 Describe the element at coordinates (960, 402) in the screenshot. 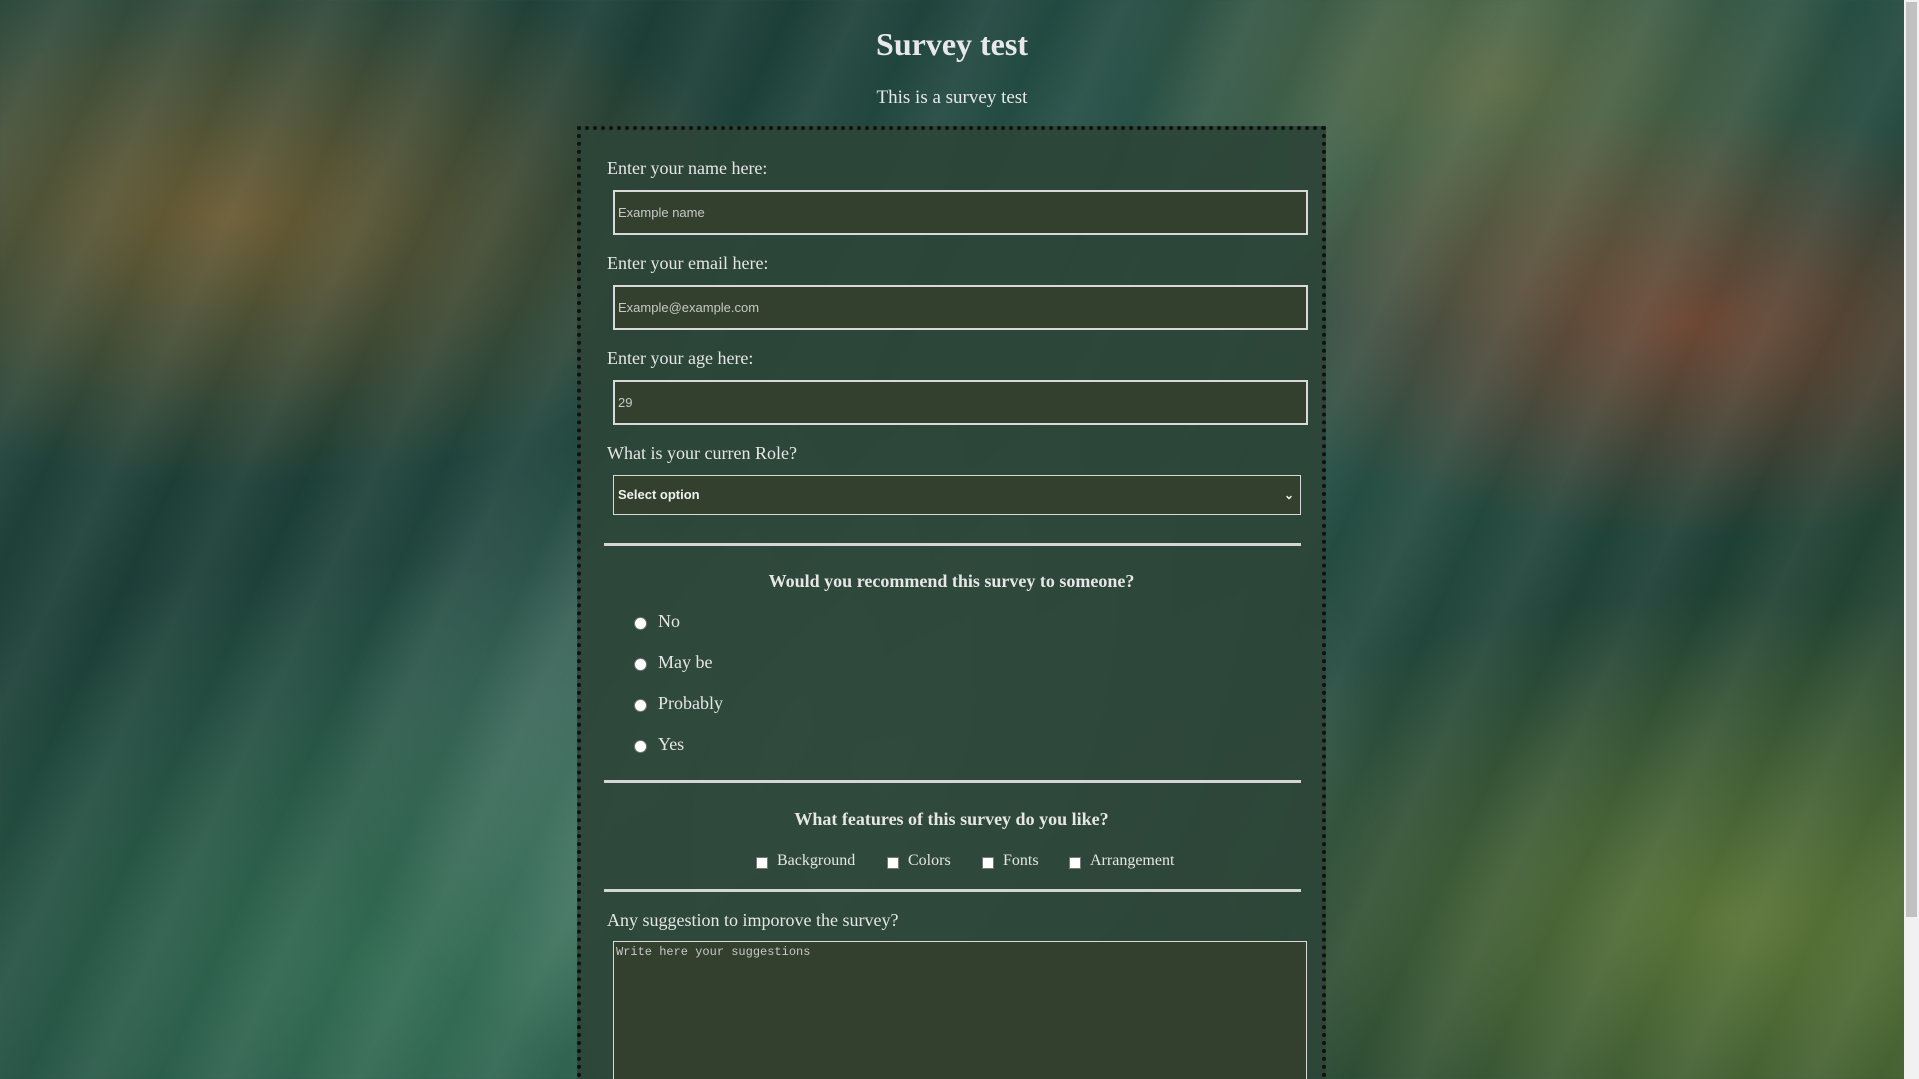

I see `age-input: 29` at that location.